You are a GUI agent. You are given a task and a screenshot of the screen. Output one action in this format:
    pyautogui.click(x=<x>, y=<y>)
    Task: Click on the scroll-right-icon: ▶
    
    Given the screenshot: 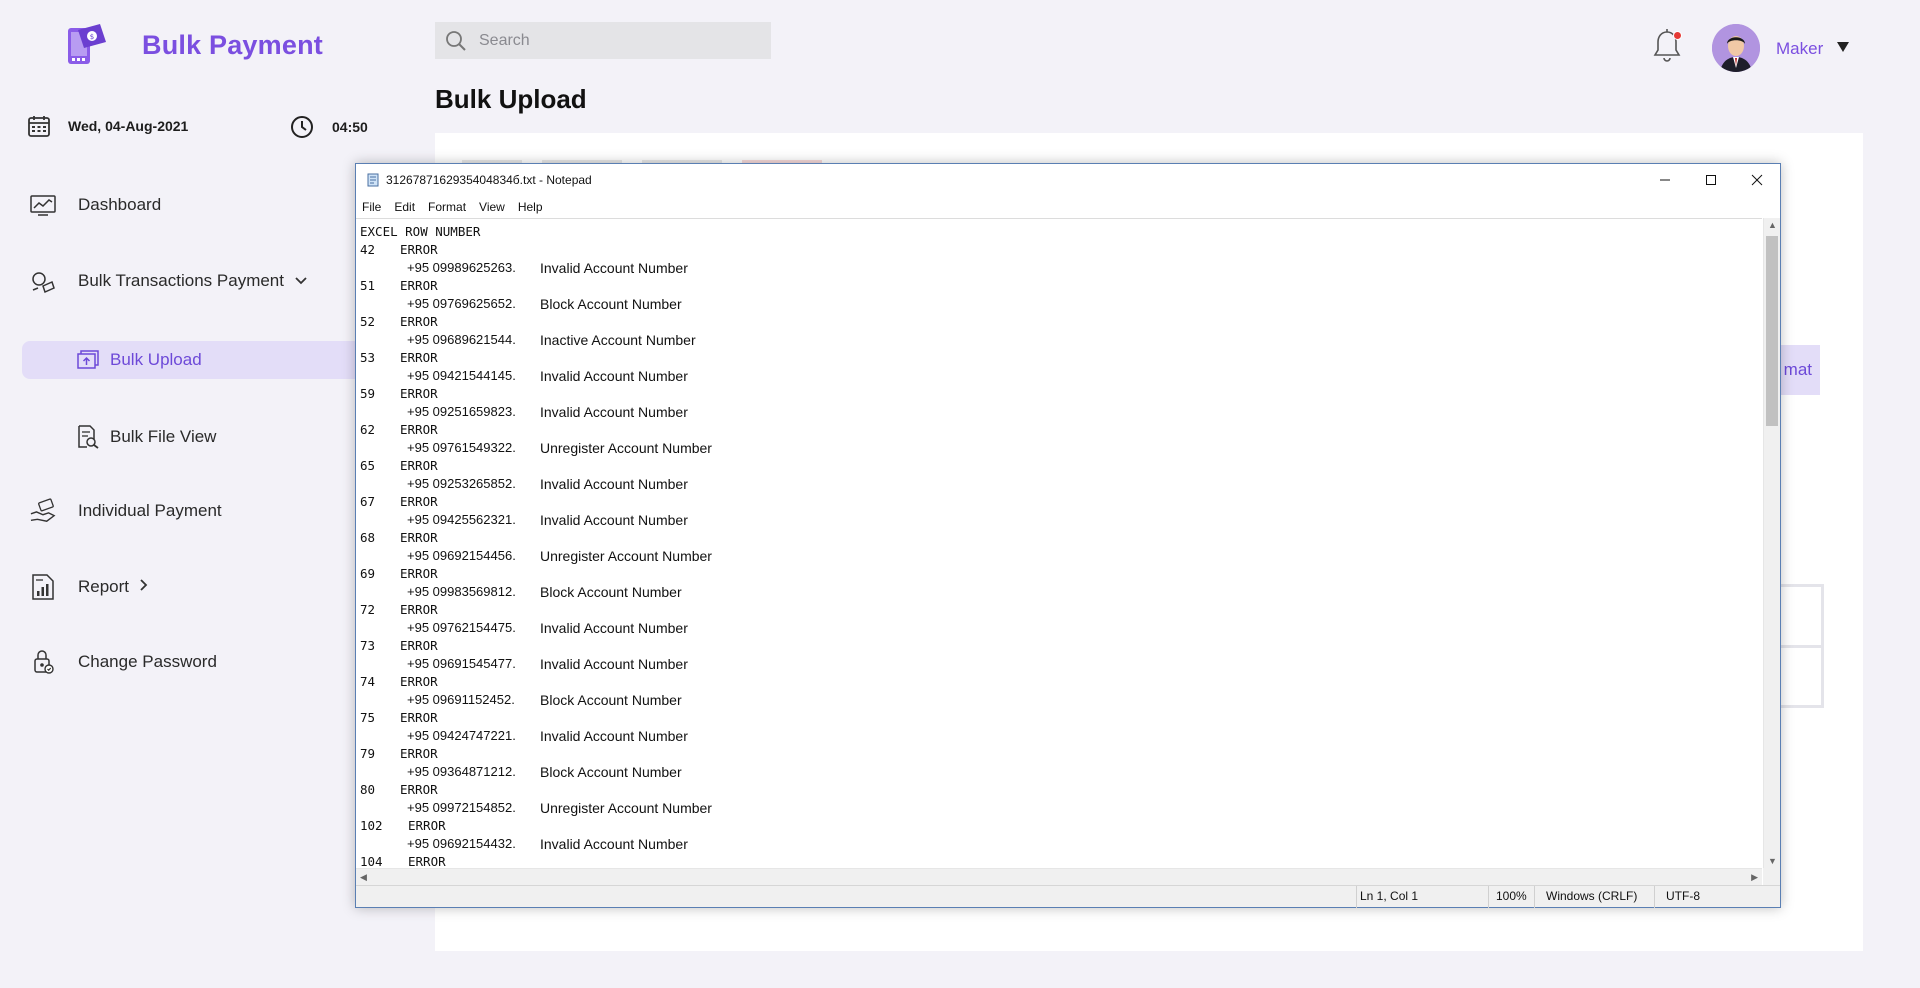 What is the action you would take?
    pyautogui.click(x=1754, y=877)
    